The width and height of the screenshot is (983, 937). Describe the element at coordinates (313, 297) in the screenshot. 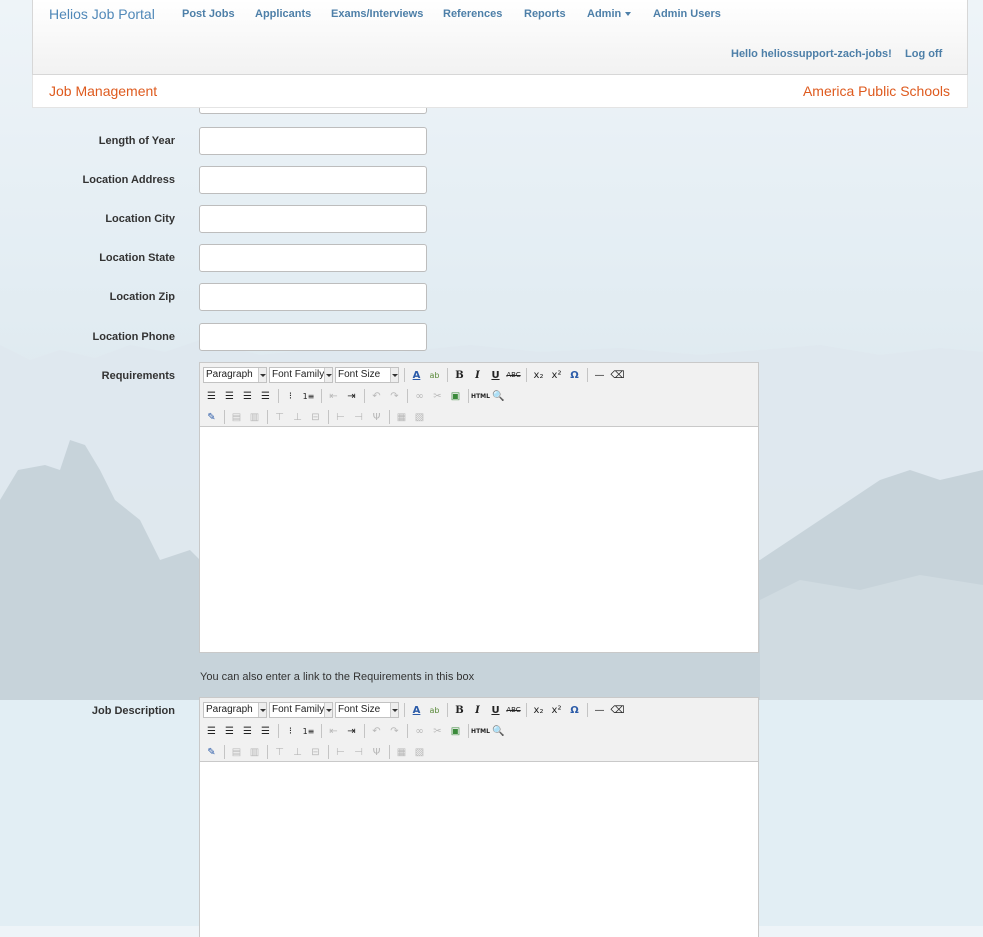

I see `location-zip-input` at that location.